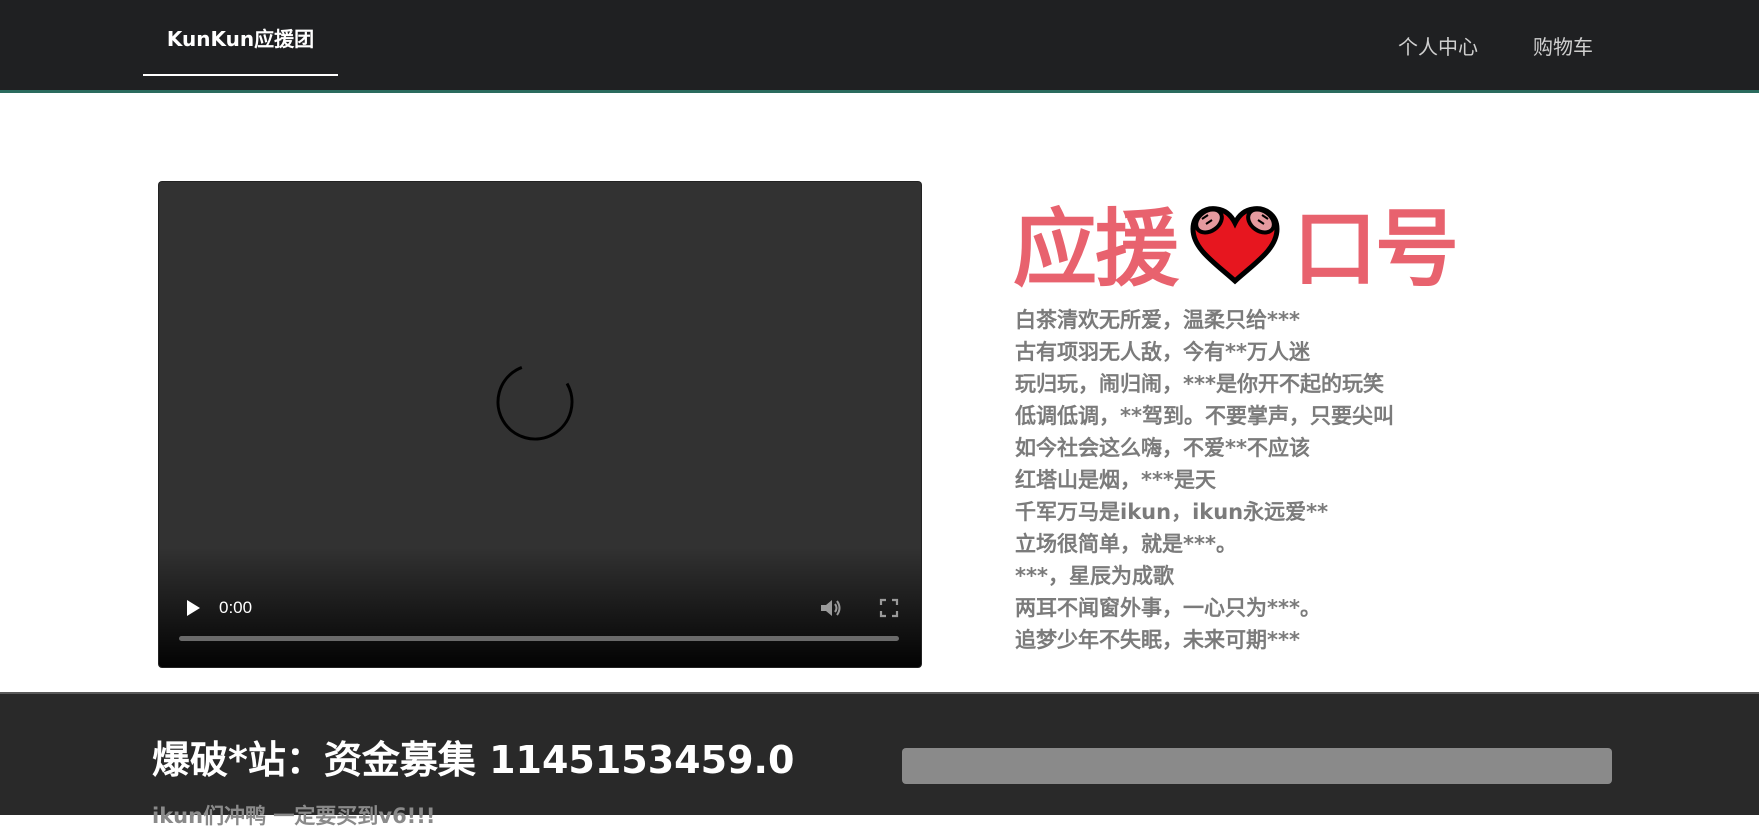 The image size is (1759, 830). I want to click on slogan-line: 两耳不闻窗外事，一心只为***。, so click(1168, 608).